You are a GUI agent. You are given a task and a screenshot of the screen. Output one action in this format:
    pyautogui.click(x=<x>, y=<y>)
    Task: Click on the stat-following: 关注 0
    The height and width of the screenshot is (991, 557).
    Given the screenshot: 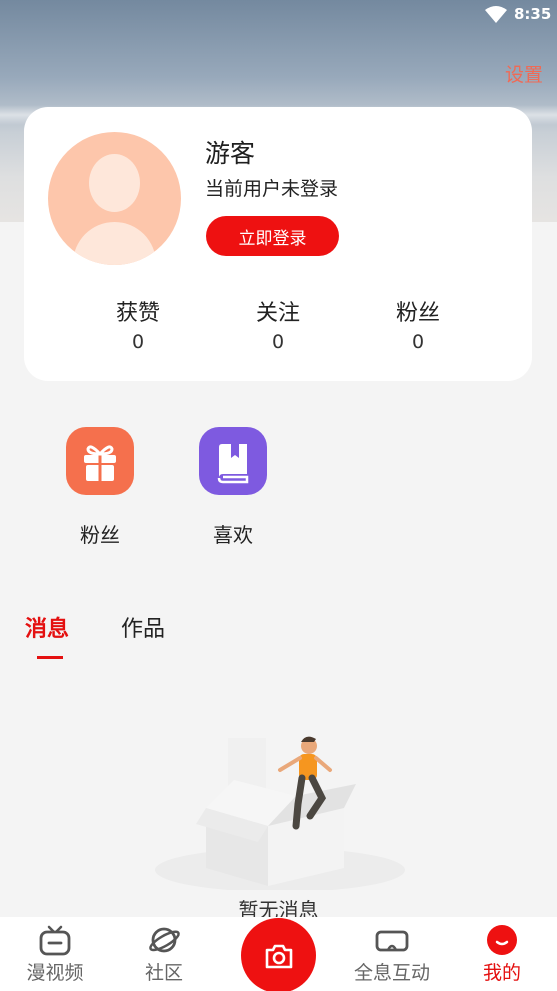 What is the action you would take?
    pyautogui.click(x=278, y=324)
    